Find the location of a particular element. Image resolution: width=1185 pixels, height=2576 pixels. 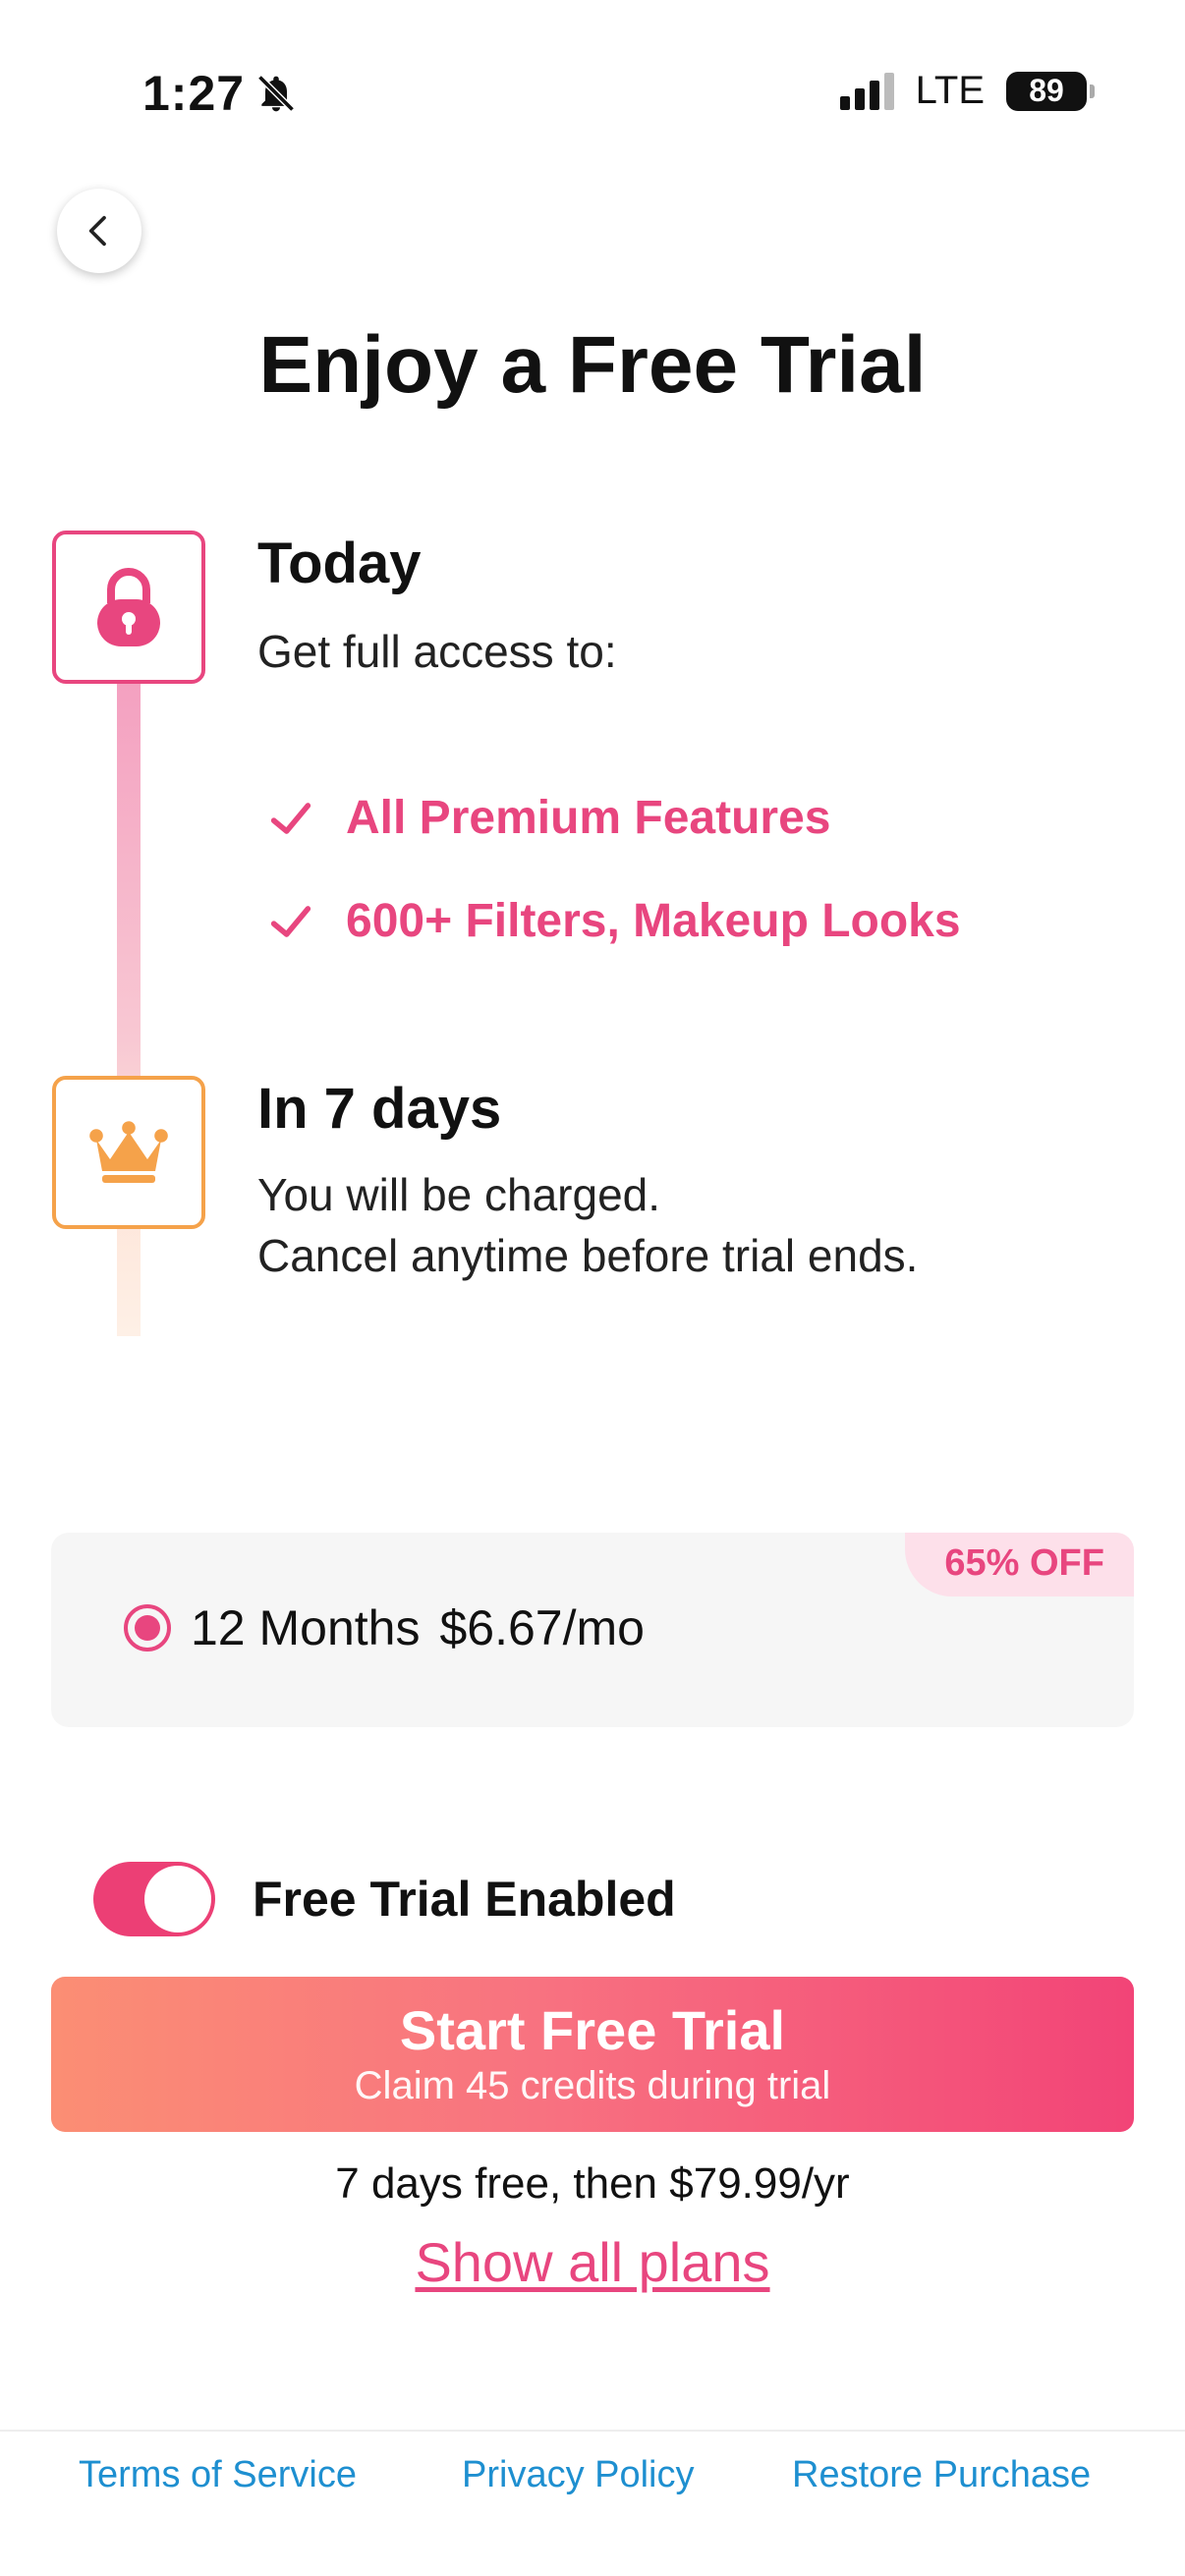

lock-icon is located at coordinates (129, 607).